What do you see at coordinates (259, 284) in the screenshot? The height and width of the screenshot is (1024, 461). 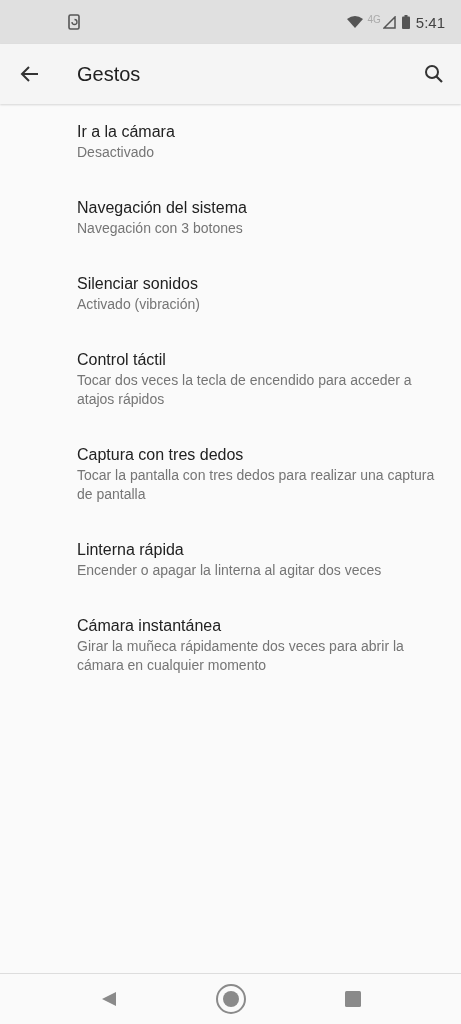 I see `setting-title: Silenciar sonidos` at bounding box center [259, 284].